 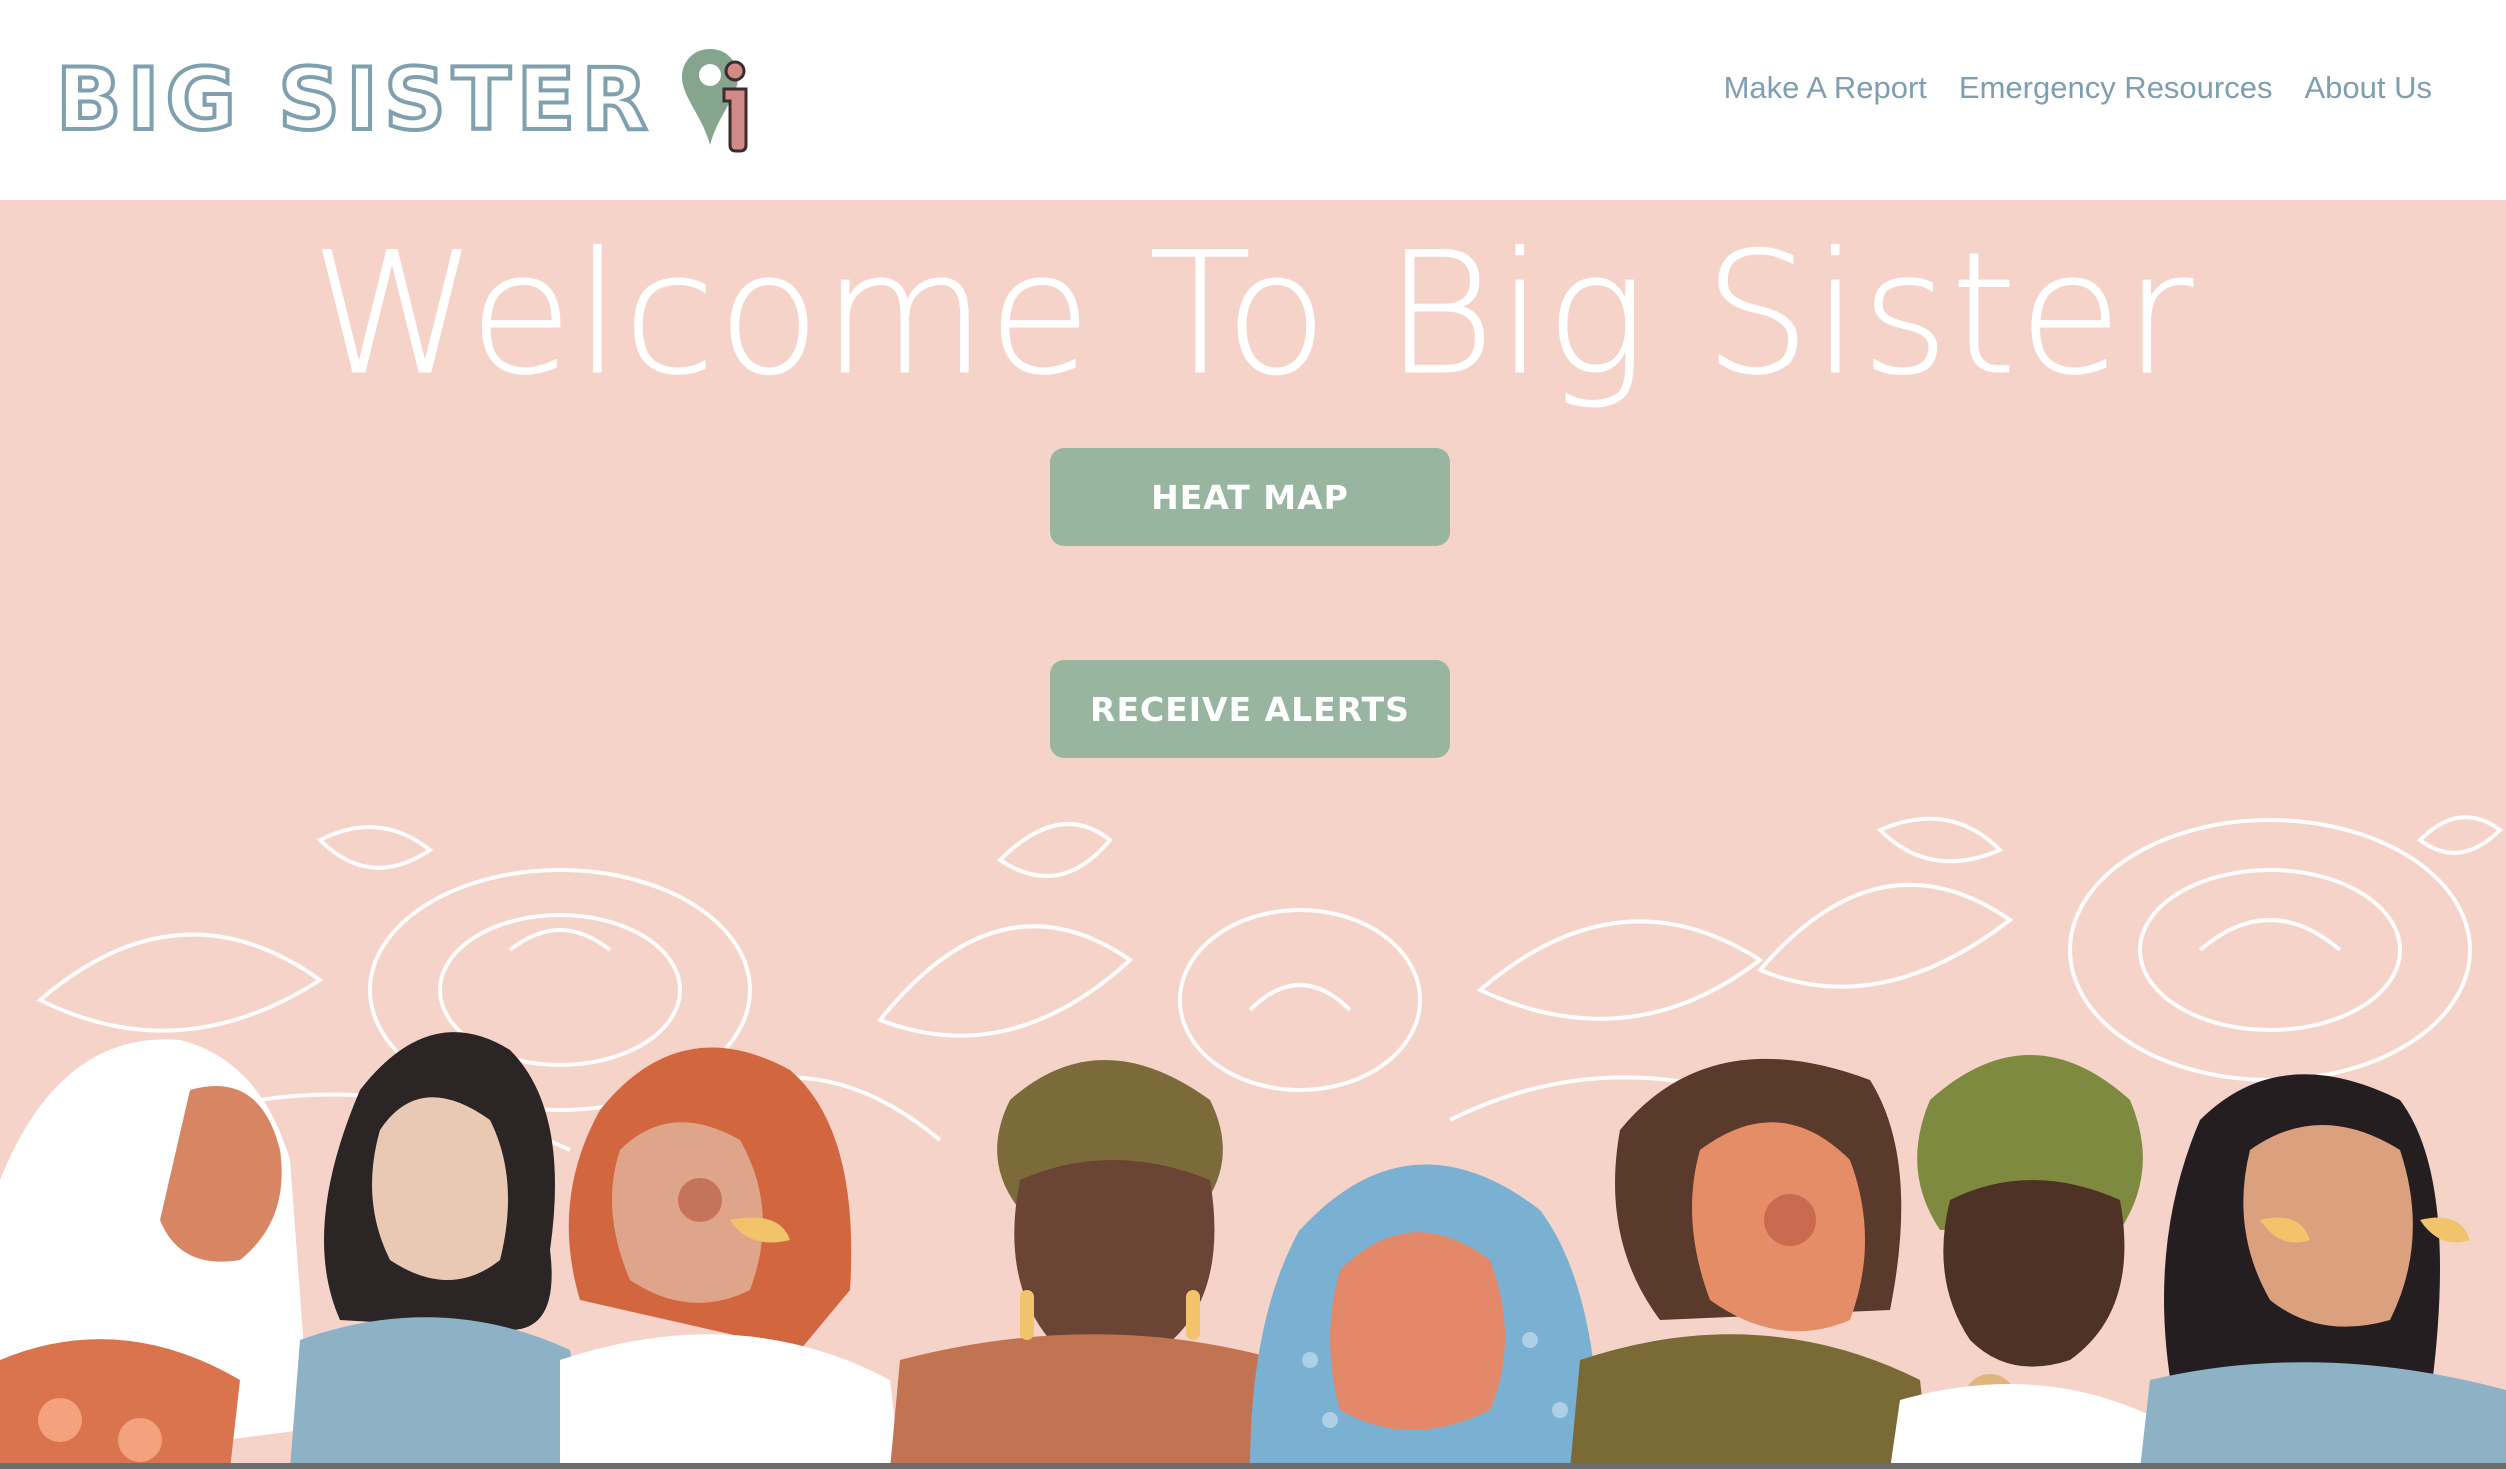 I want to click on brand-logo-link: BIG SISTER, so click(x=407, y=100).